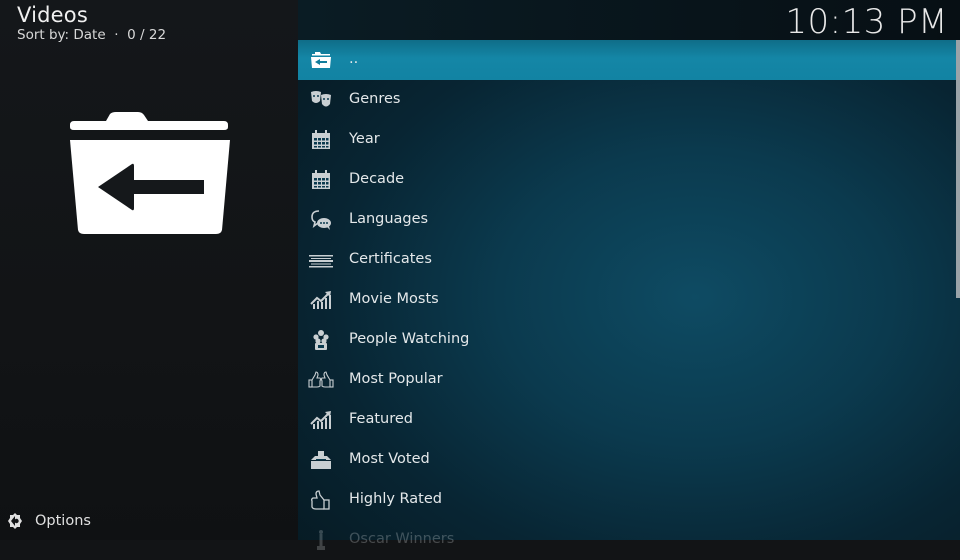 This screenshot has height=560, width=960. Describe the element at coordinates (627, 420) in the screenshot. I see `list-item-featured: Featured` at that location.